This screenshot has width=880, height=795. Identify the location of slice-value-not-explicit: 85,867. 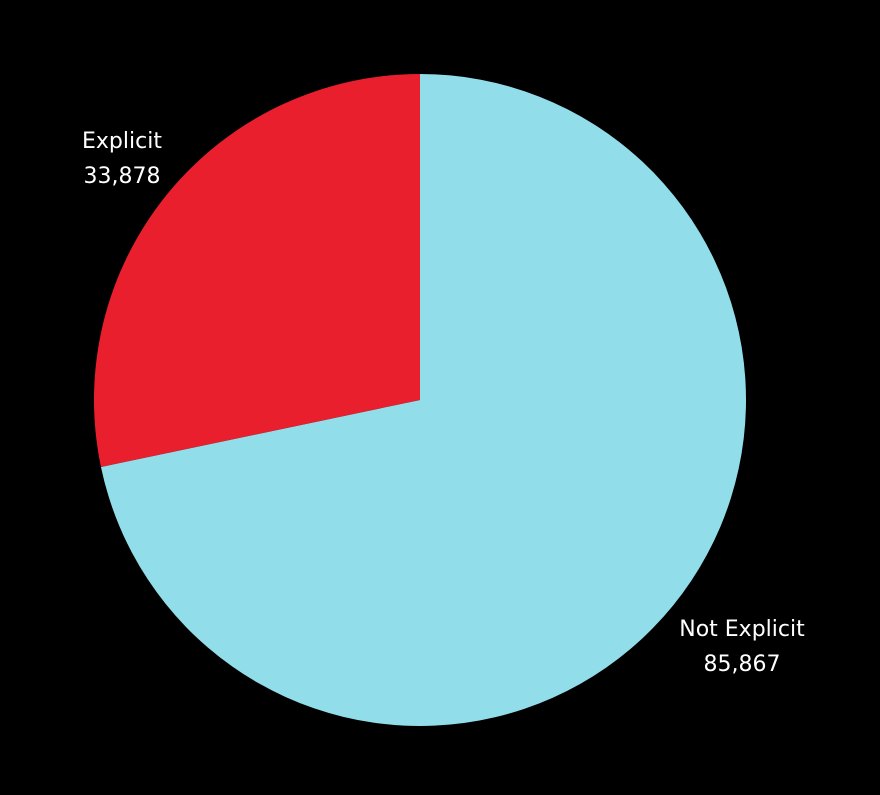
(742, 664).